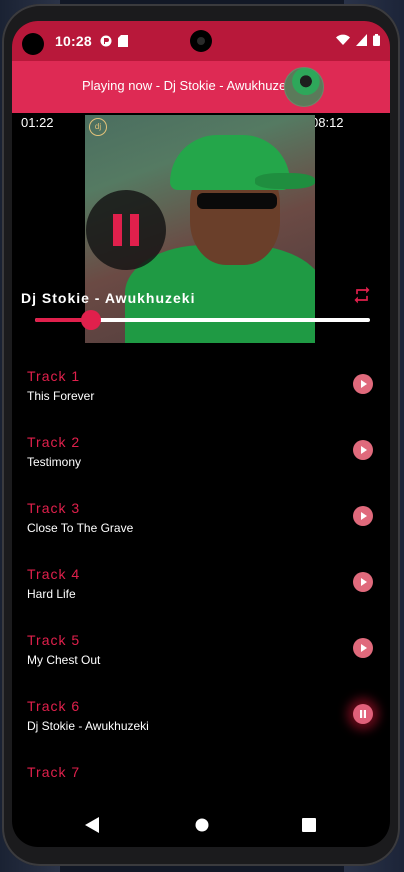 This screenshot has height=872, width=404. Describe the element at coordinates (64, 660) in the screenshot. I see `track-name: My Chest Out` at that location.